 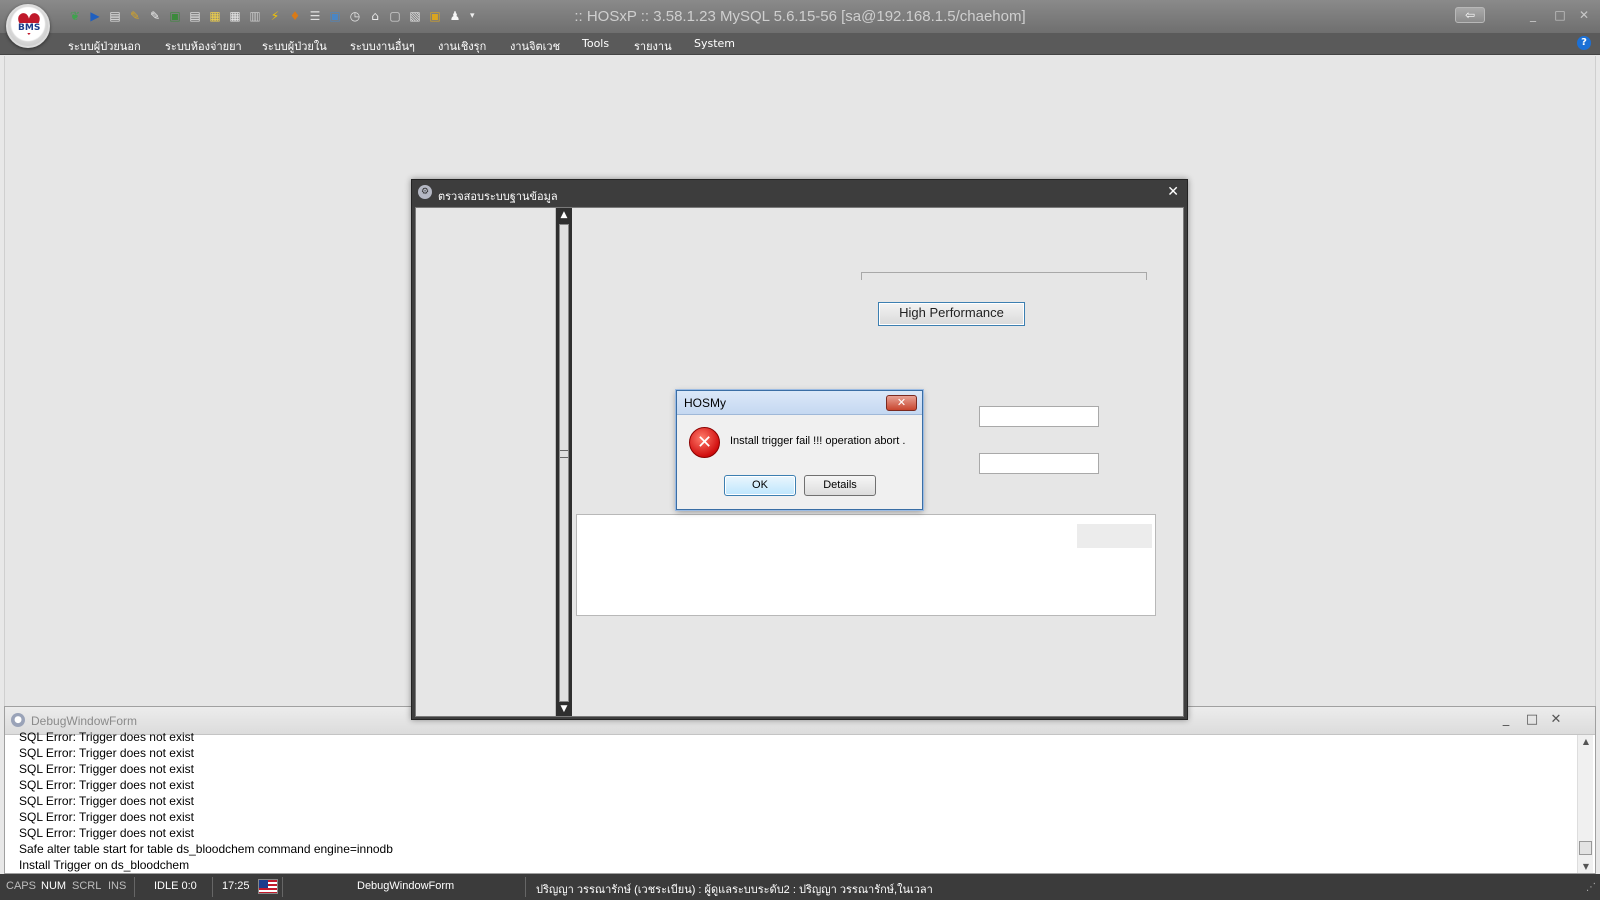 I want to click on memo-panel, so click(x=1114, y=536).